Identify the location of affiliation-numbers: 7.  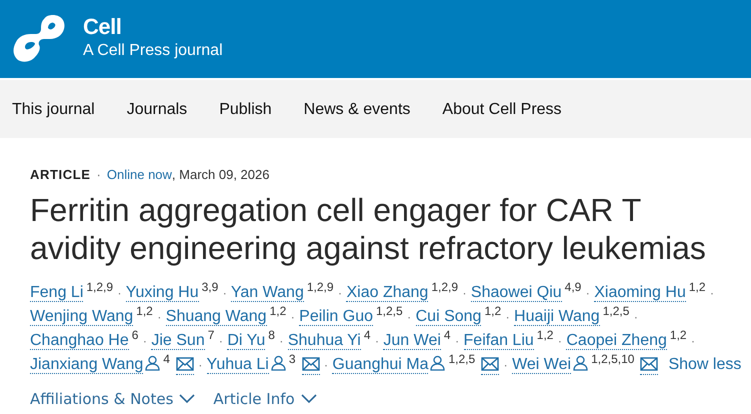
(211, 335).